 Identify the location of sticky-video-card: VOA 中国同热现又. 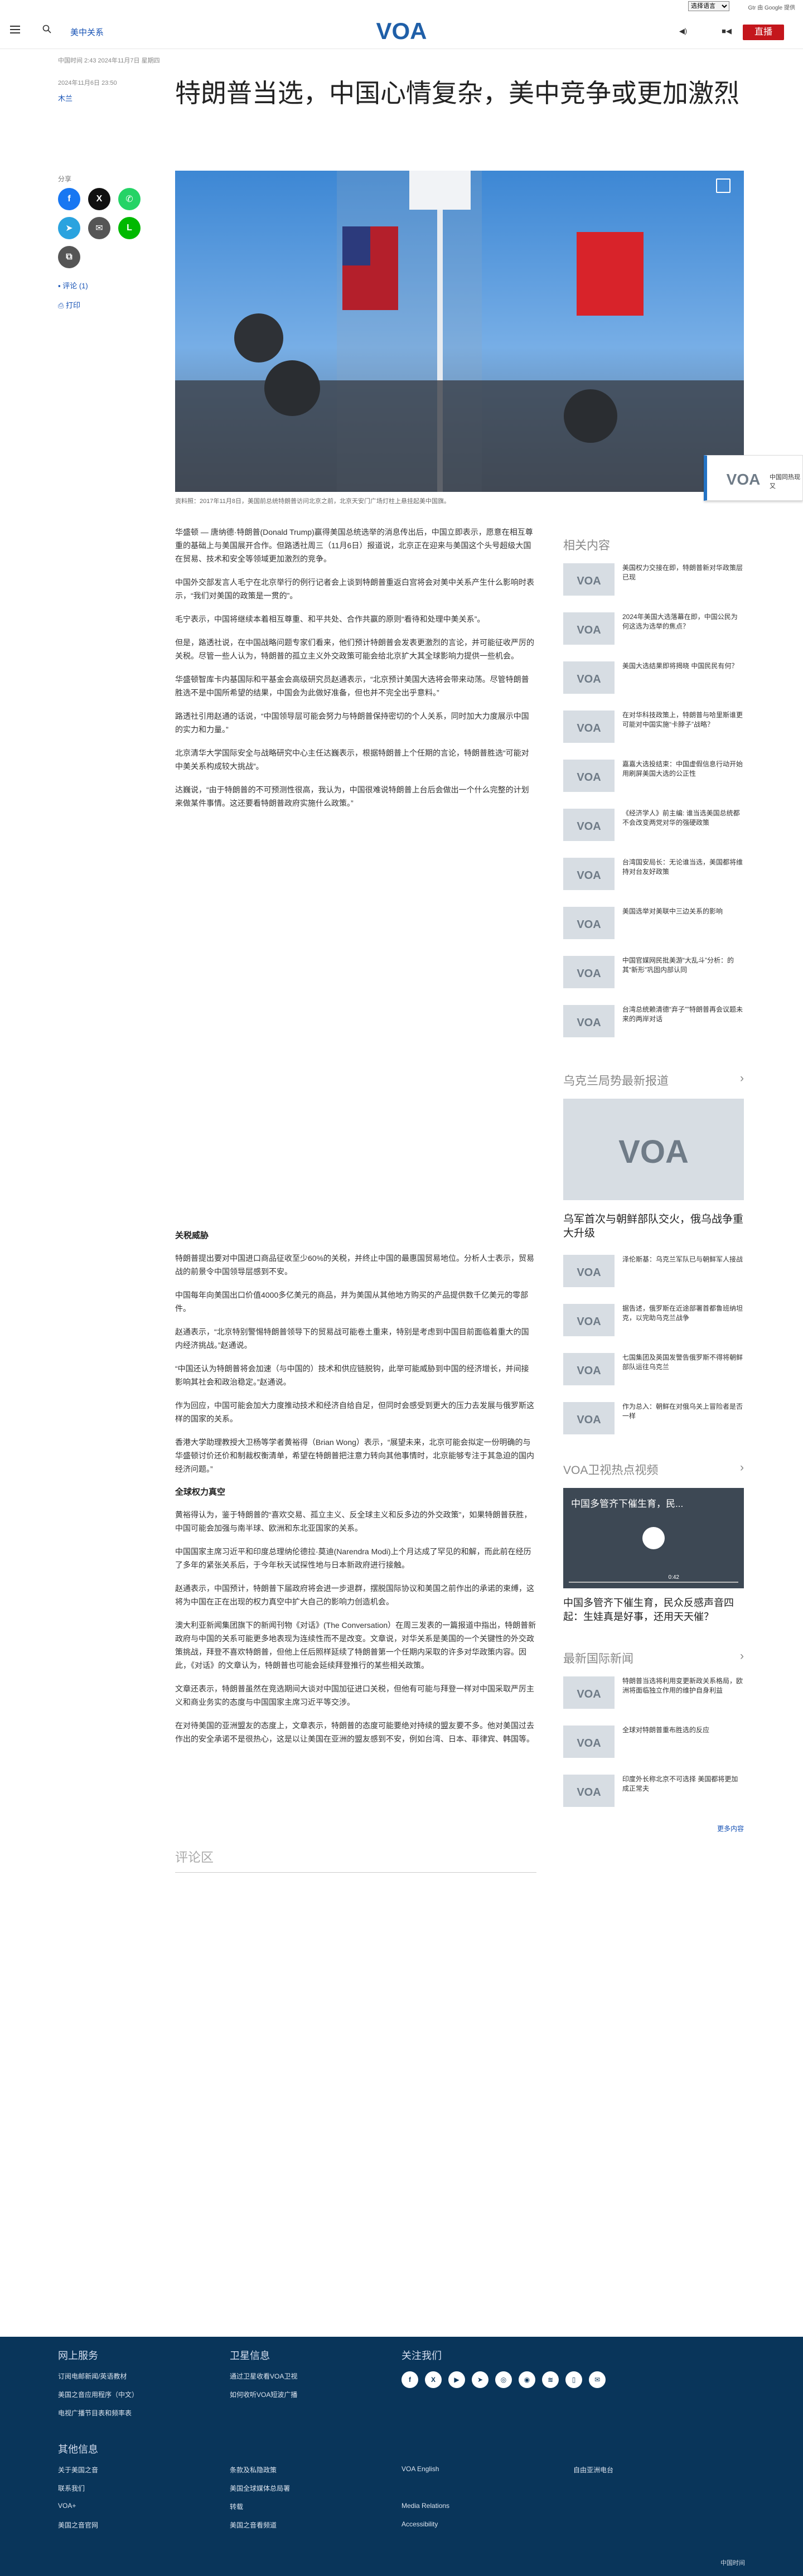
(753, 478).